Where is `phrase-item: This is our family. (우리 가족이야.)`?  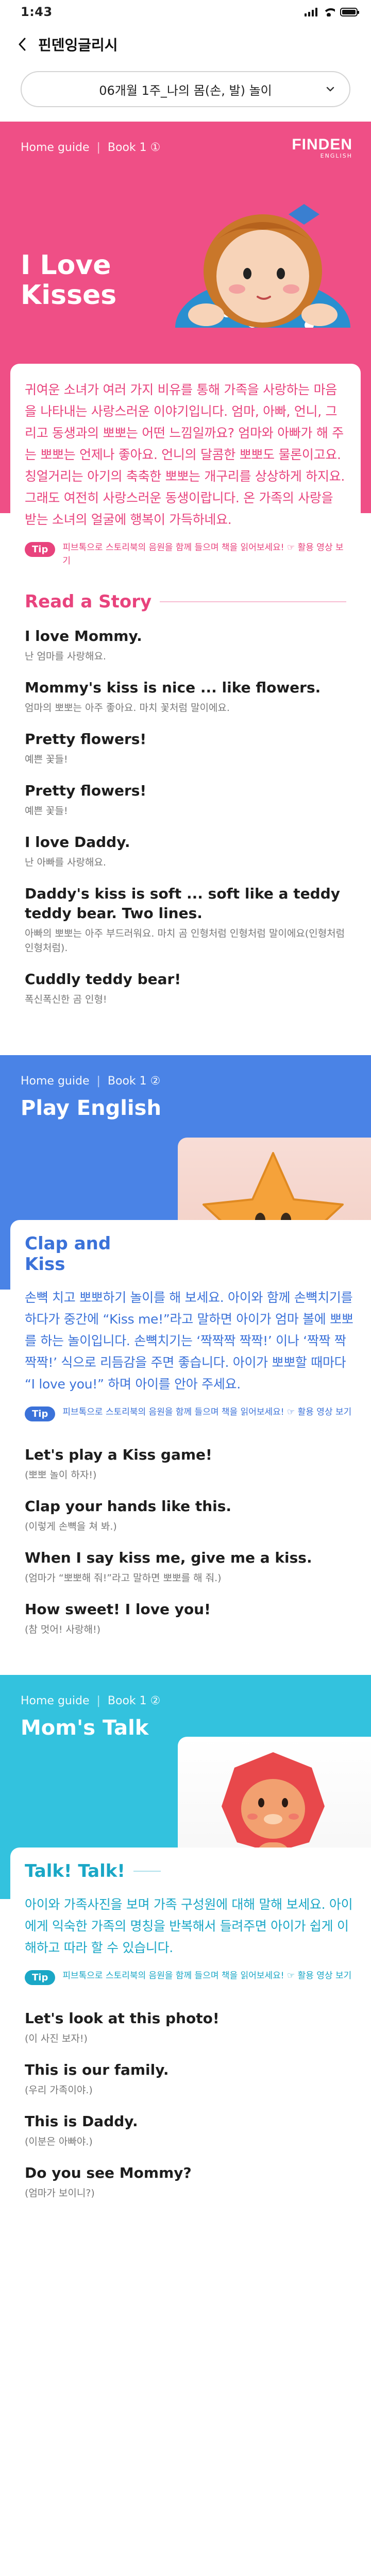 phrase-item: This is our family. (우리 가족이야.) is located at coordinates (185, 2079).